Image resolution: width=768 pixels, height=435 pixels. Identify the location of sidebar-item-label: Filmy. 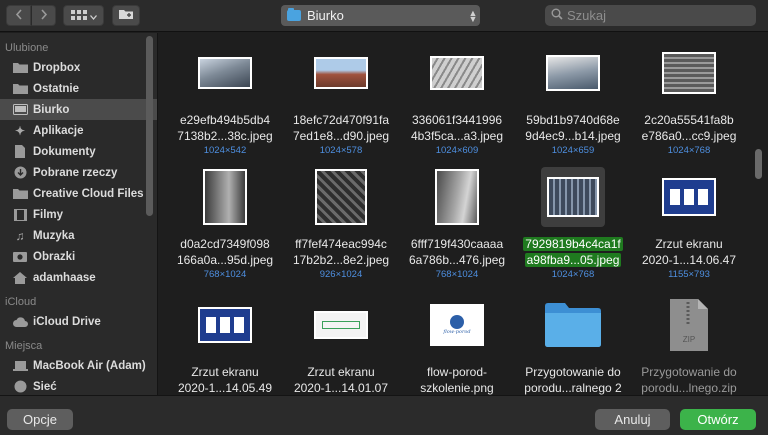
(48, 214).